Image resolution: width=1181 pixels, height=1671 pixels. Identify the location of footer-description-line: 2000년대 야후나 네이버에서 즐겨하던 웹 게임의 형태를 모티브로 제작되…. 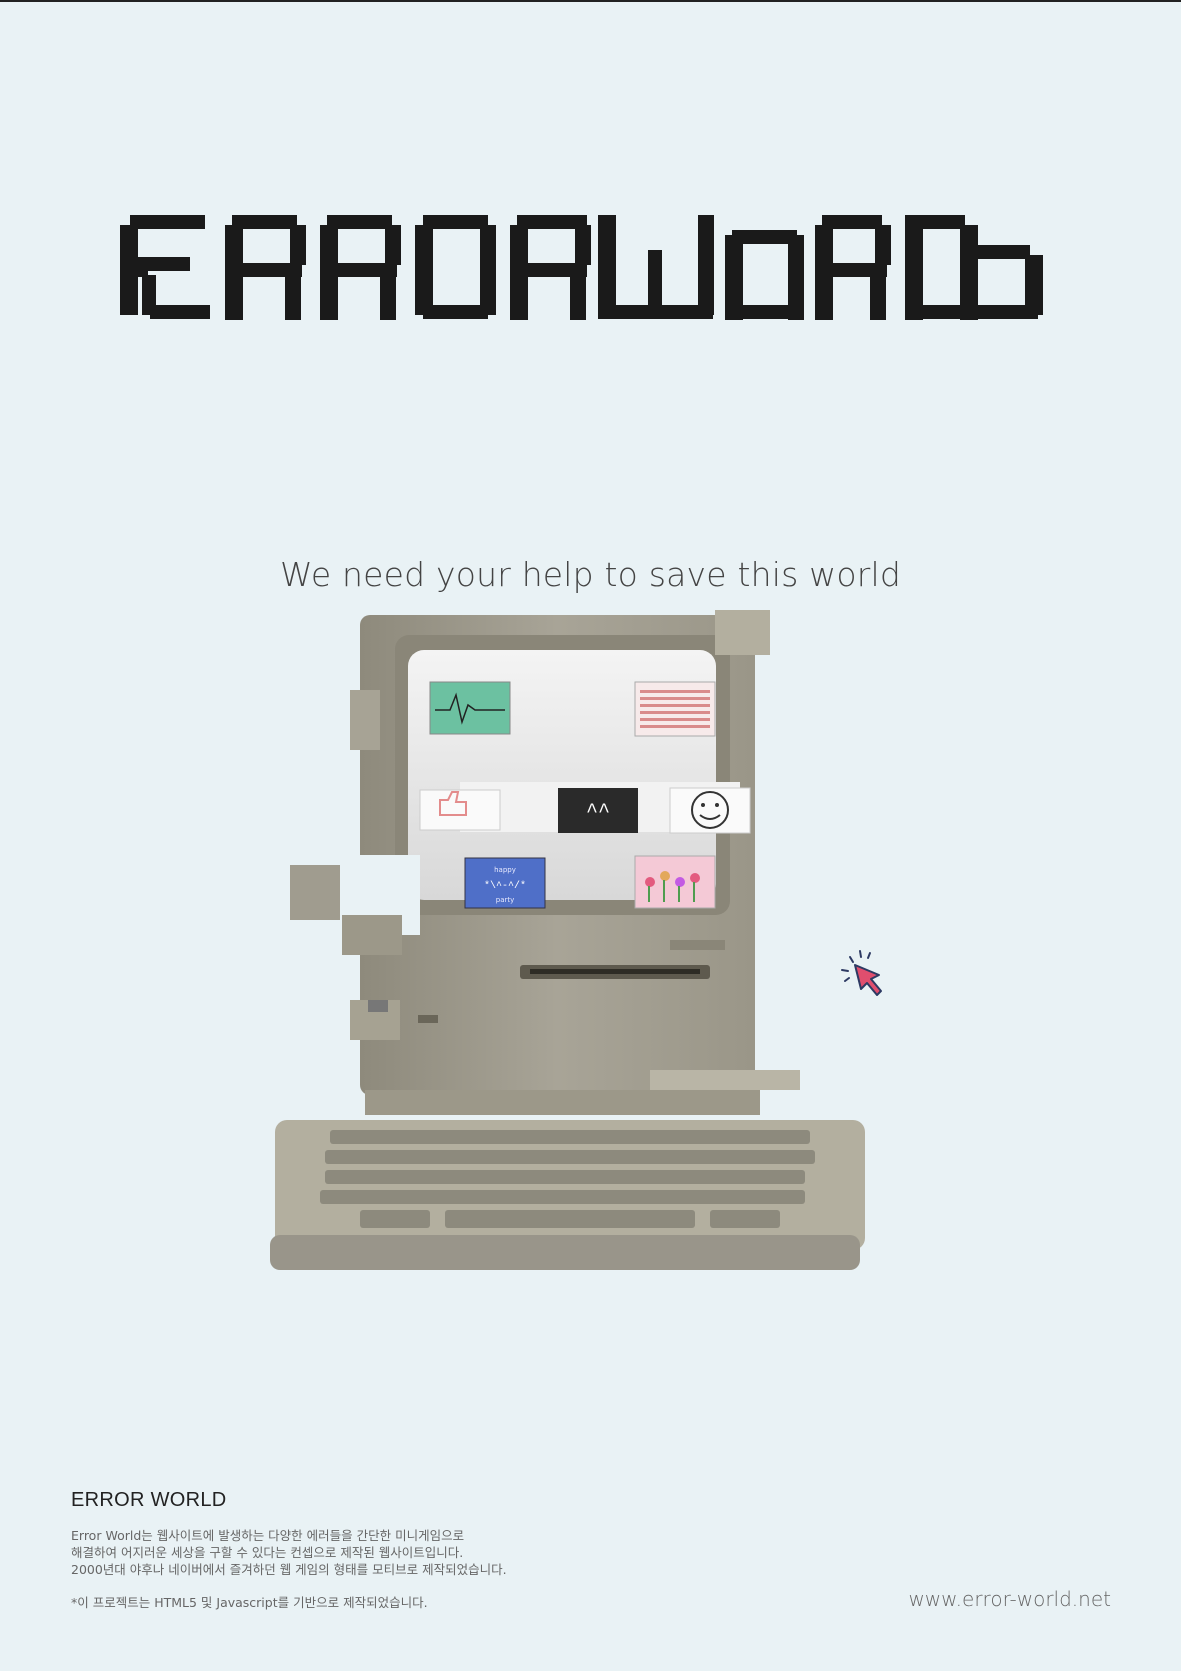
(289, 1569).